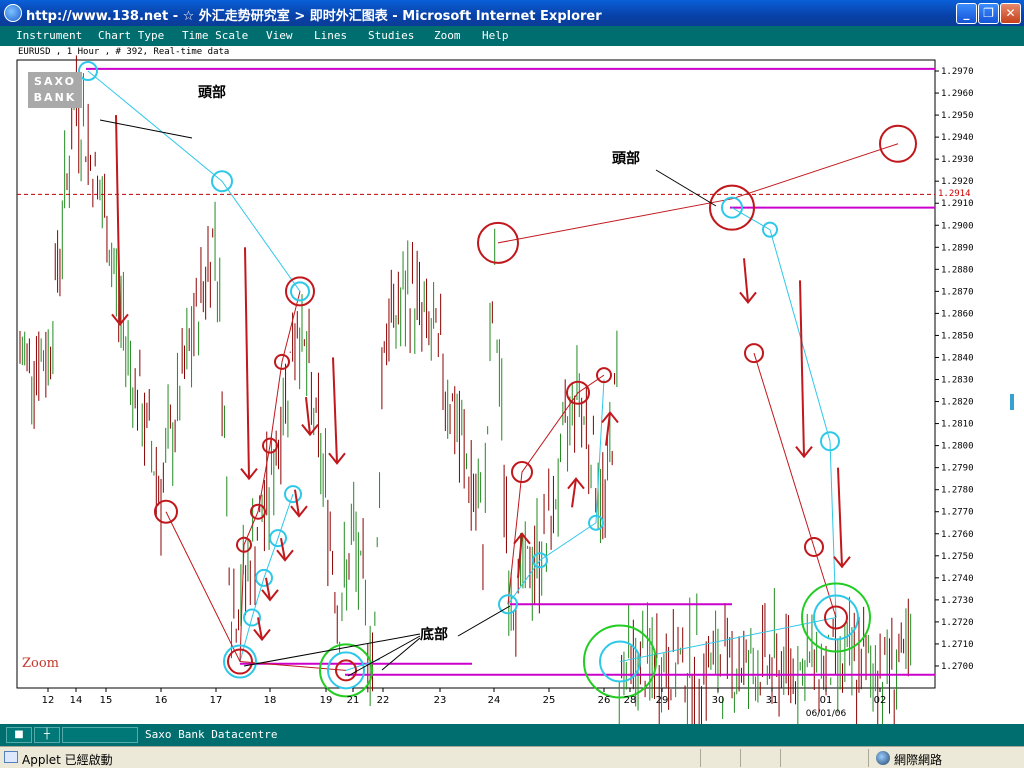 This screenshot has height=768, width=1024. Describe the element at coordinates (330, 35) in the screenshot. I see `menu-lines: Lines` at that location.